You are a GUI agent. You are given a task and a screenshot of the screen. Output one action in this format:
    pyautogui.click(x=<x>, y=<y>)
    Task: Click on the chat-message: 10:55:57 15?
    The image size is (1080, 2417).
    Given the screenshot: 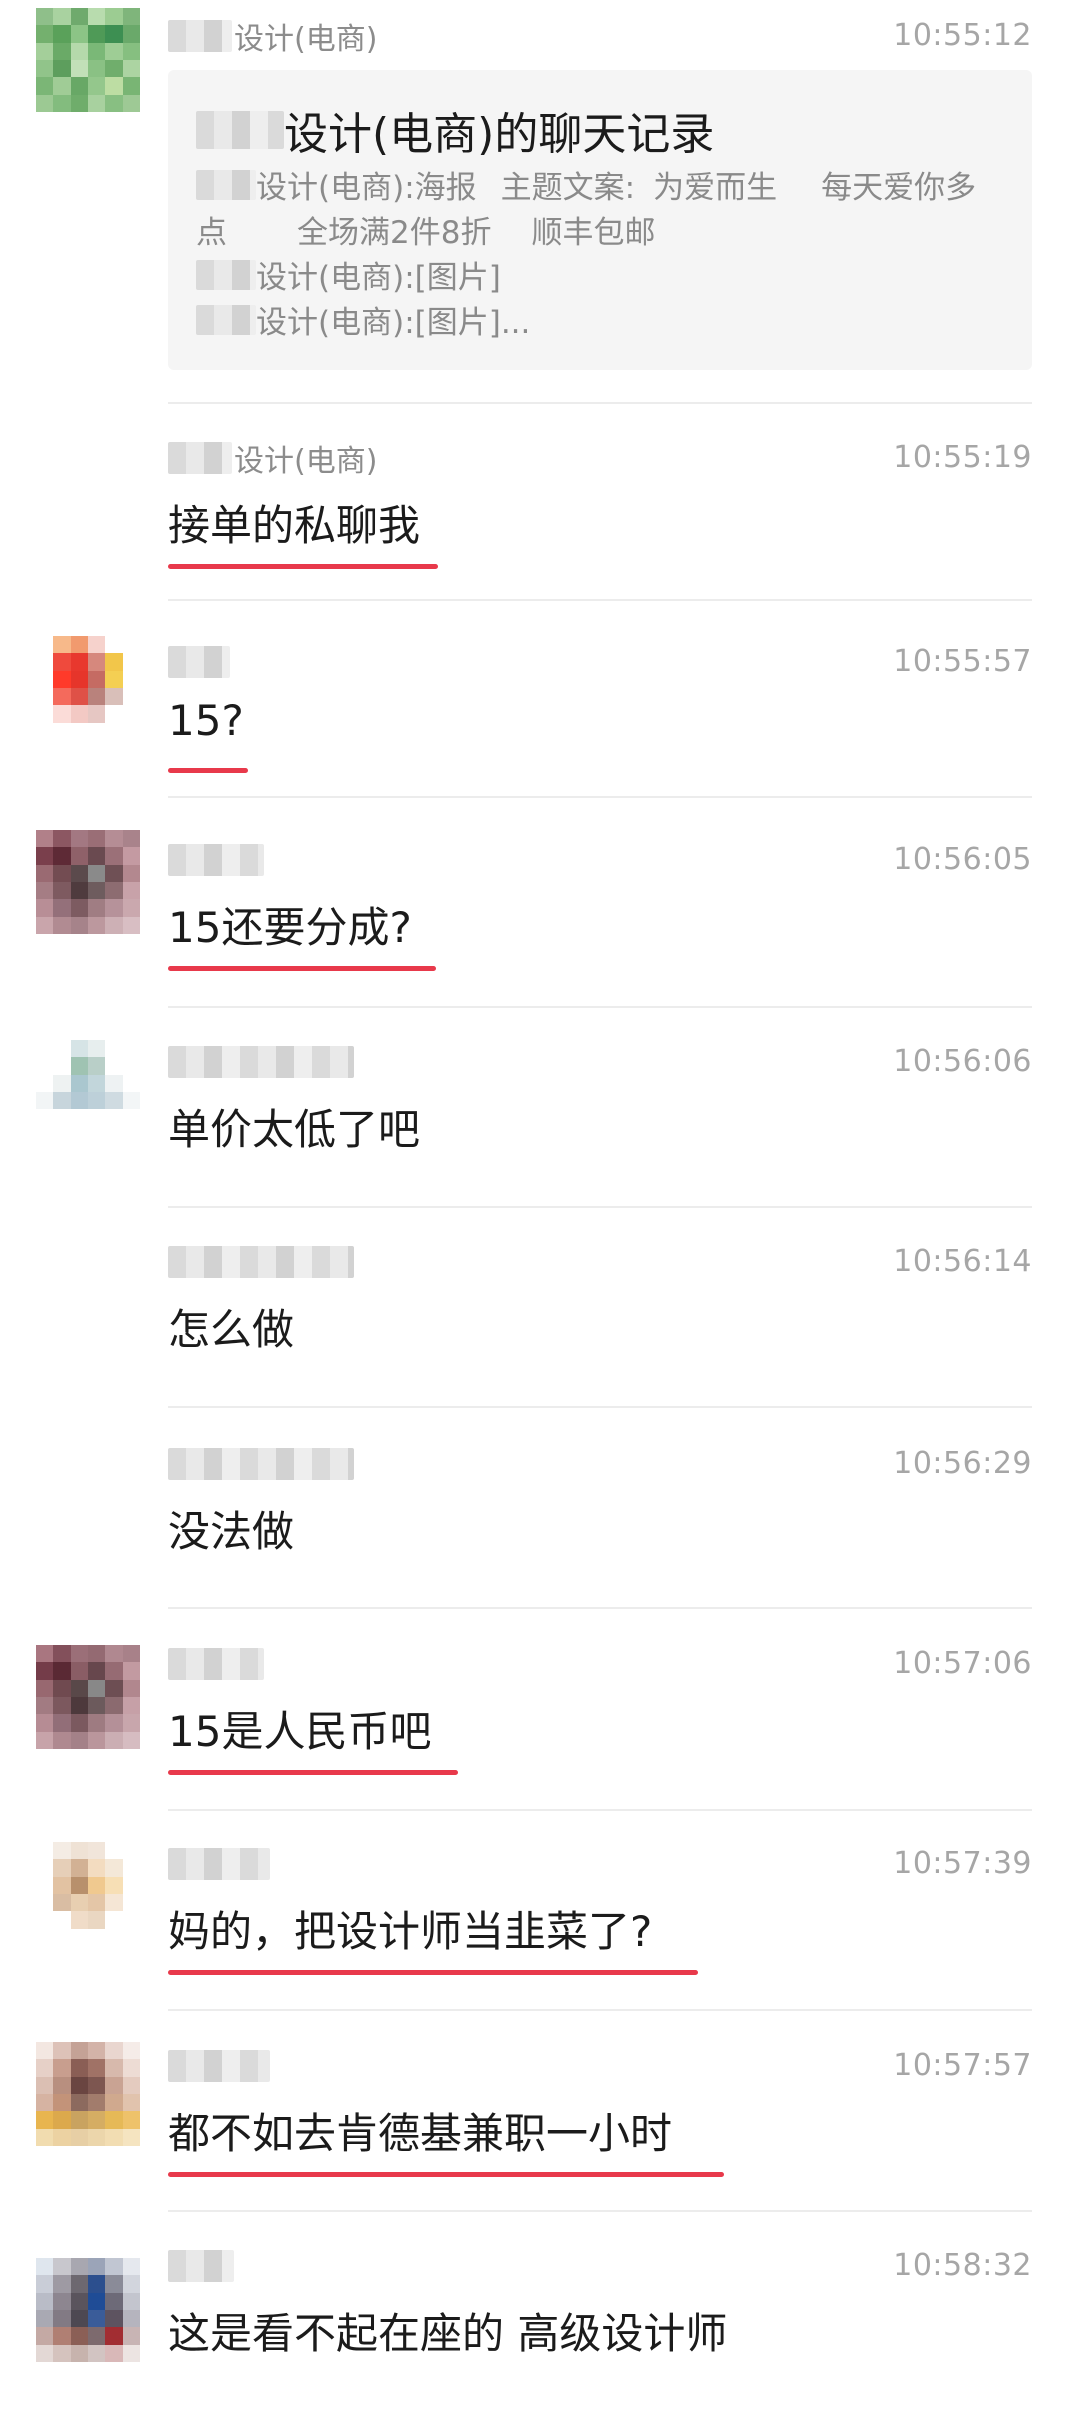 What is the action you would take?
    pyautogui.click(x=600, y=719)
    